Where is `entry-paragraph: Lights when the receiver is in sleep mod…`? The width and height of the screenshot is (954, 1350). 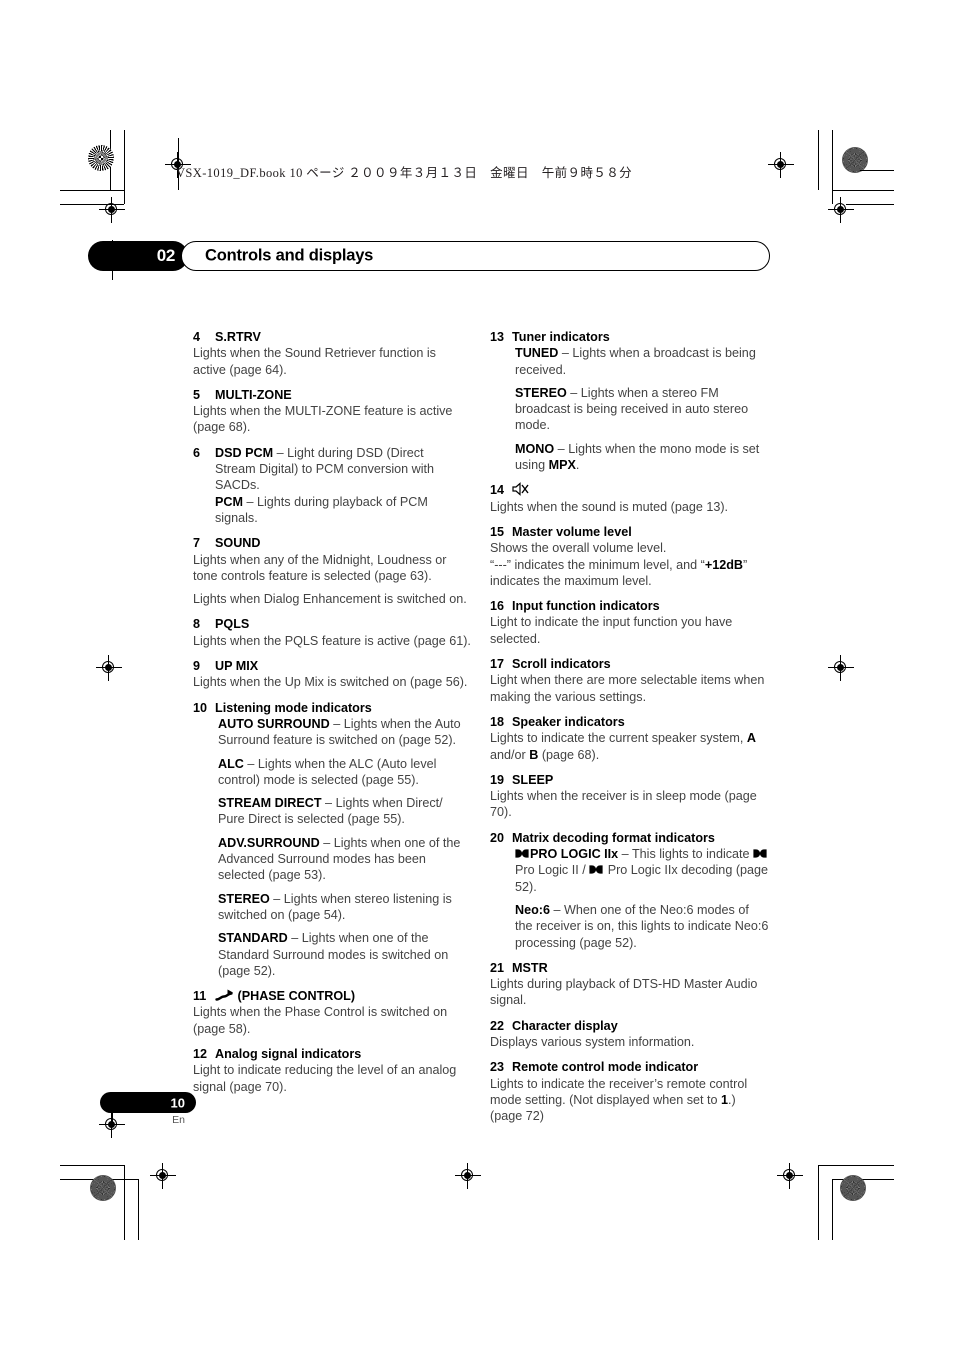
entry-paragraph: Lights when the receiver is in sleep mod… is located at coordinates (623, 804).